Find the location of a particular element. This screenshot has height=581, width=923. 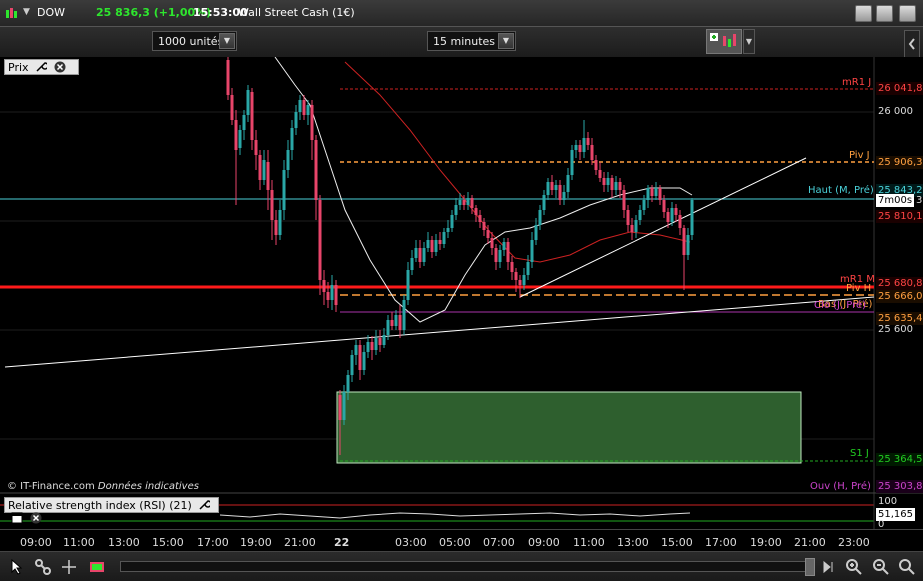

units-select: 1000 unités ▼ is located at coordinates (194, 41).